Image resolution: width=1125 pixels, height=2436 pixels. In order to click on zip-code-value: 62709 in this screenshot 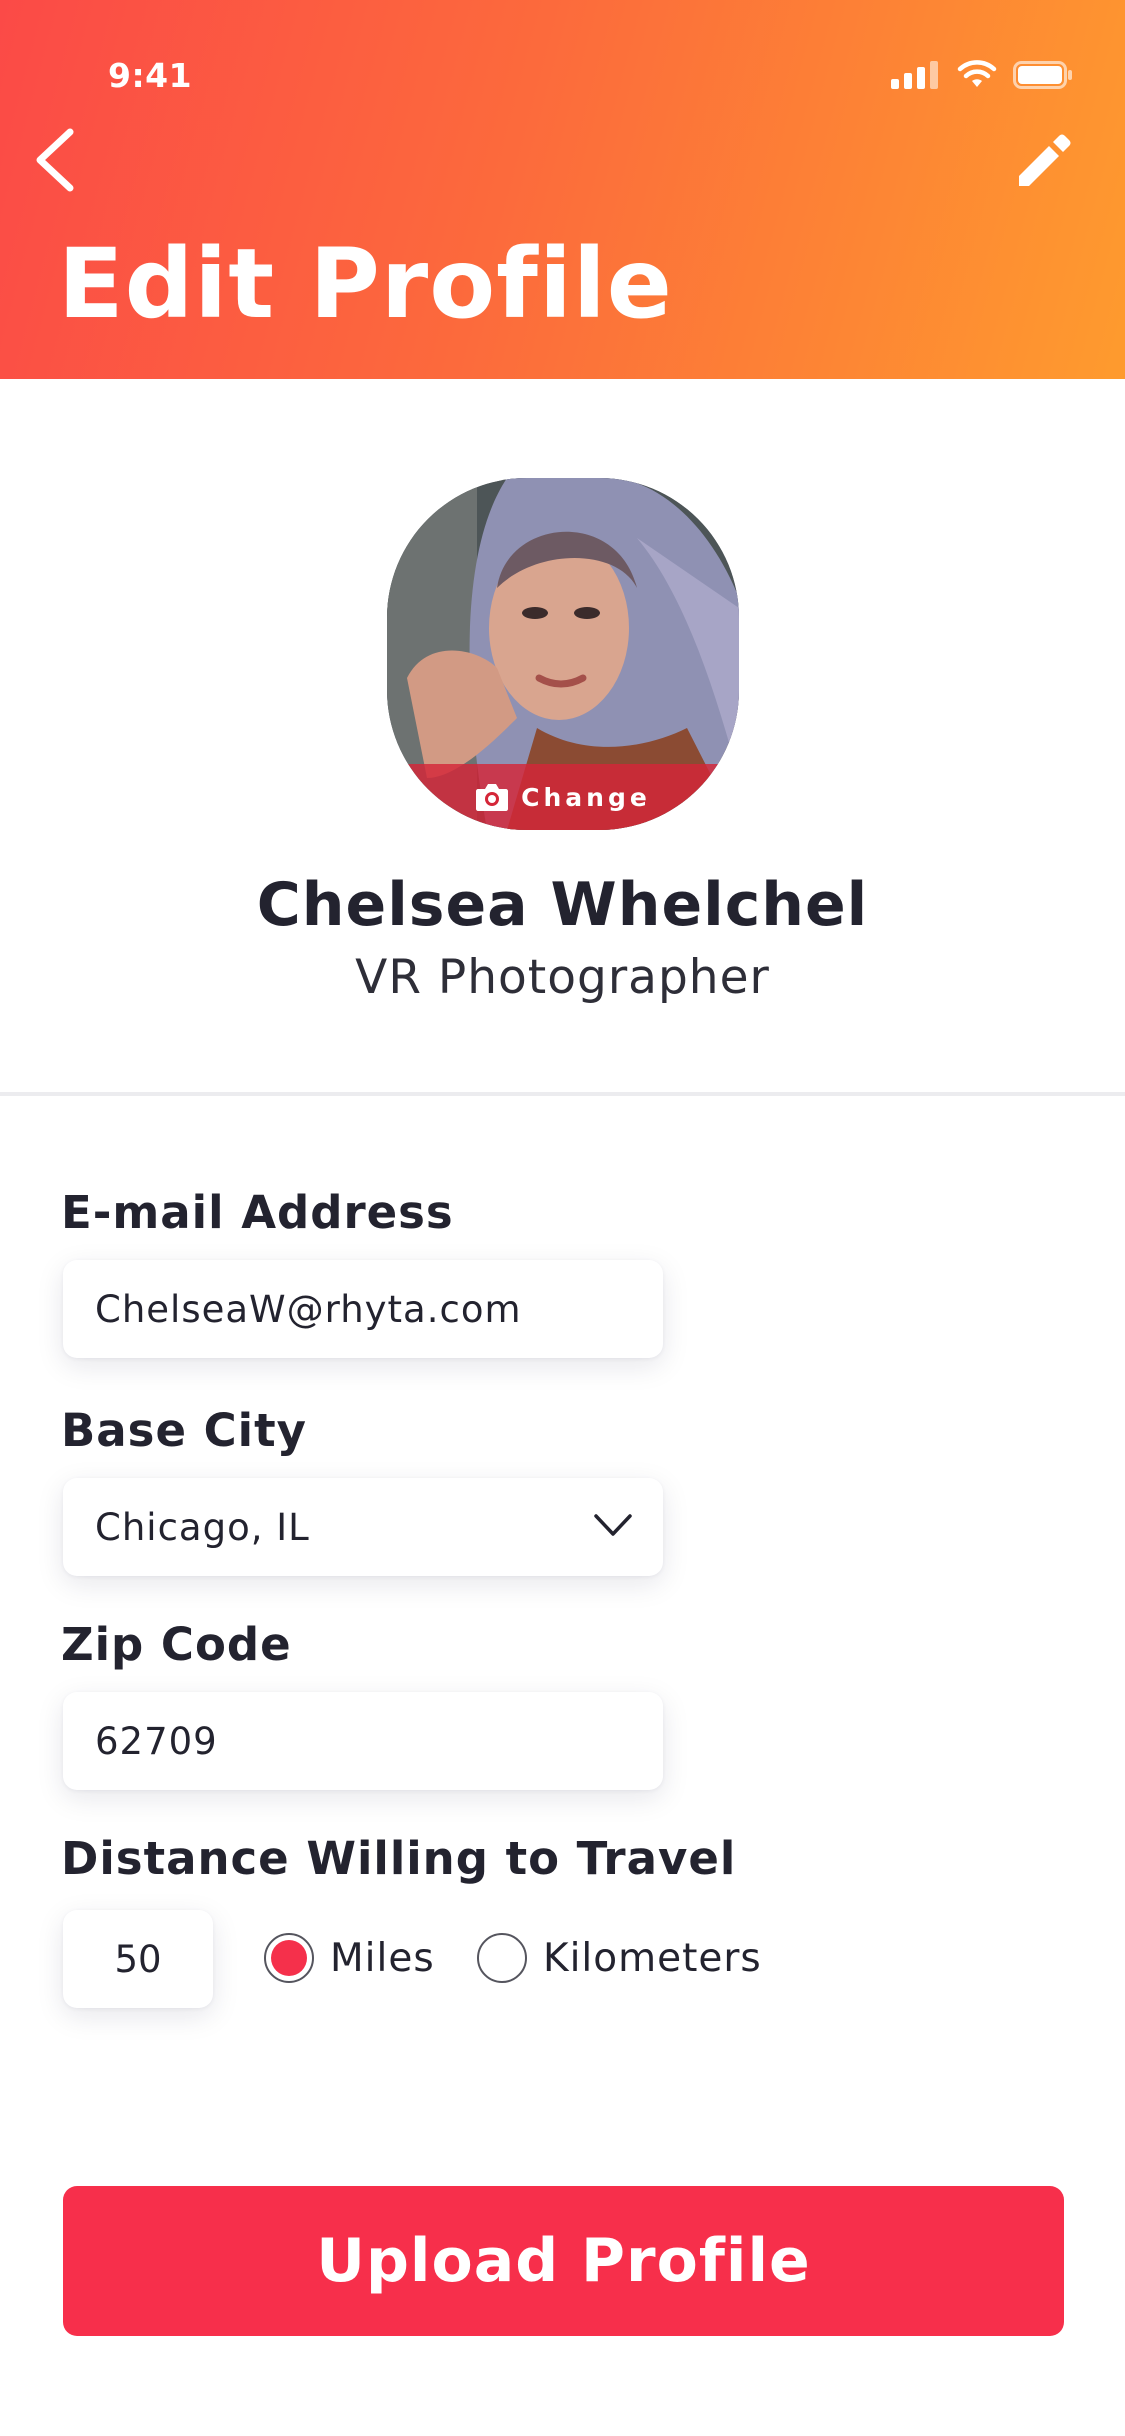, I will do `click(156, 1741)`.